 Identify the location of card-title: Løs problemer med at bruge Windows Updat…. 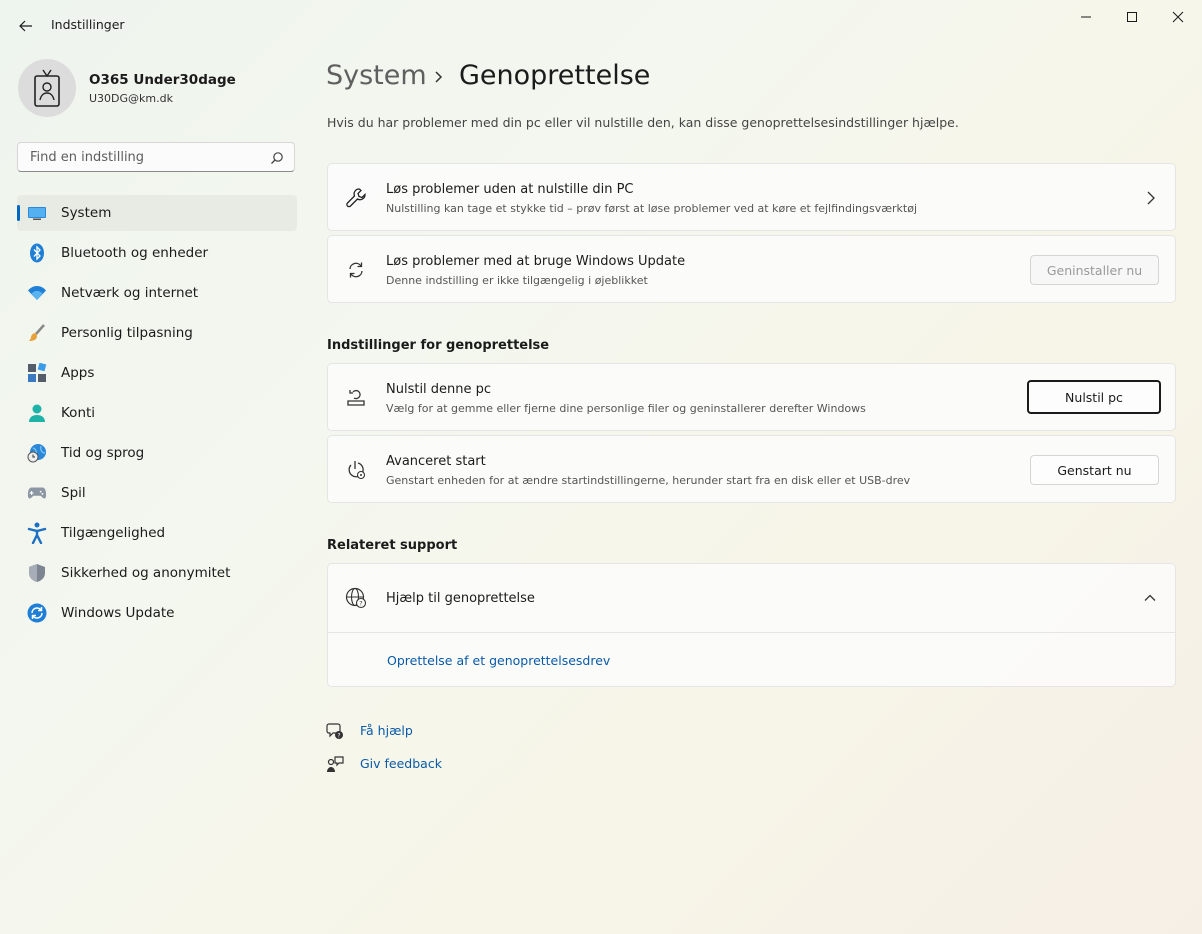
(536, 261).